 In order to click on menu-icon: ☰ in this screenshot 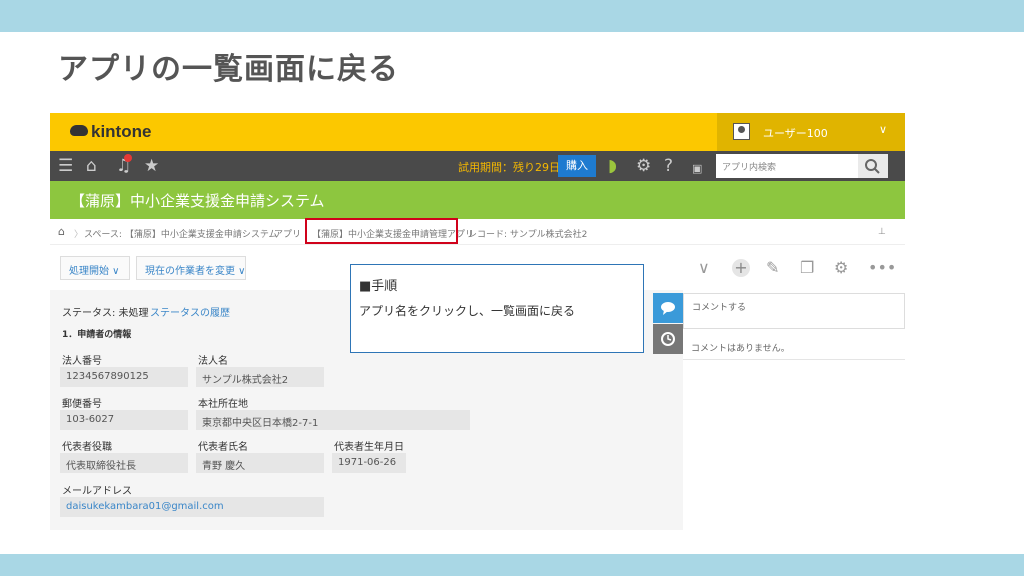, I will do `click(65, 166)`.